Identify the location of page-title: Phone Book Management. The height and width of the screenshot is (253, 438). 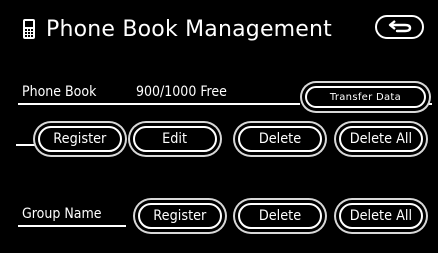
(189, 29).